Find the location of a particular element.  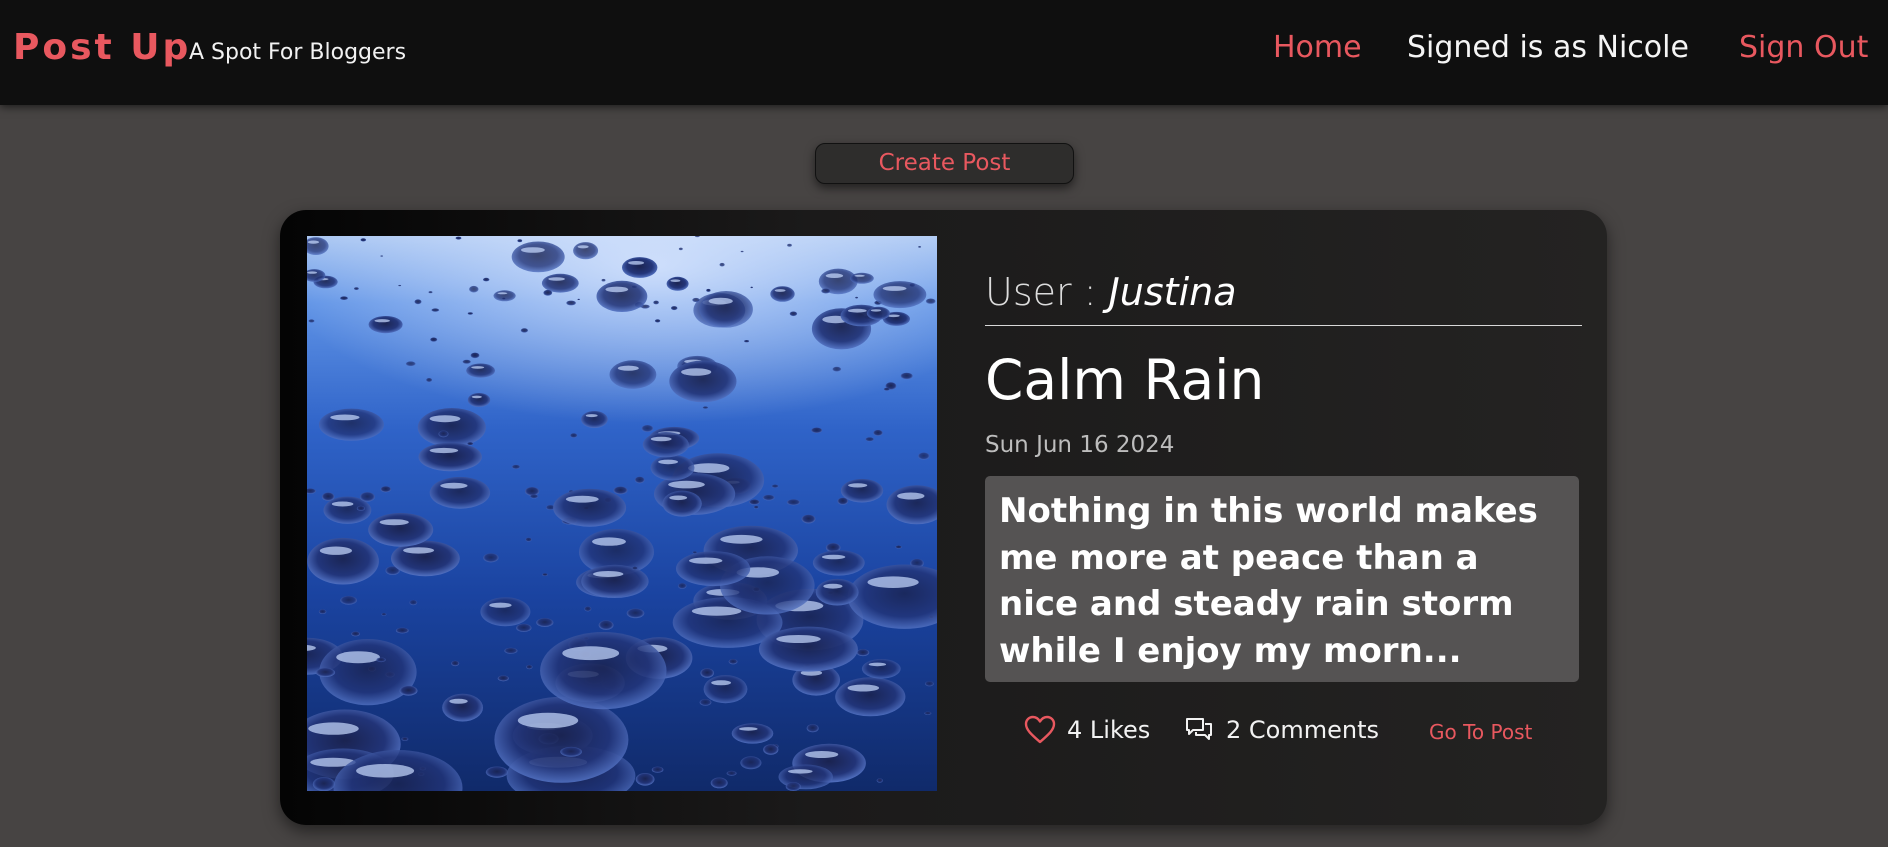

comments-count: 2 Comments is located at coordinates (1302, 730).